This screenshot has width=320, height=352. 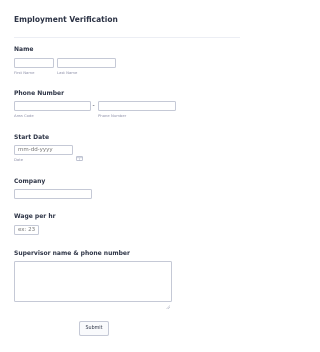 What do you see at coordinates (39, 93) in the screenshot?
I see `phone-number-label: Phone Number` at bounding box center [39, 93].